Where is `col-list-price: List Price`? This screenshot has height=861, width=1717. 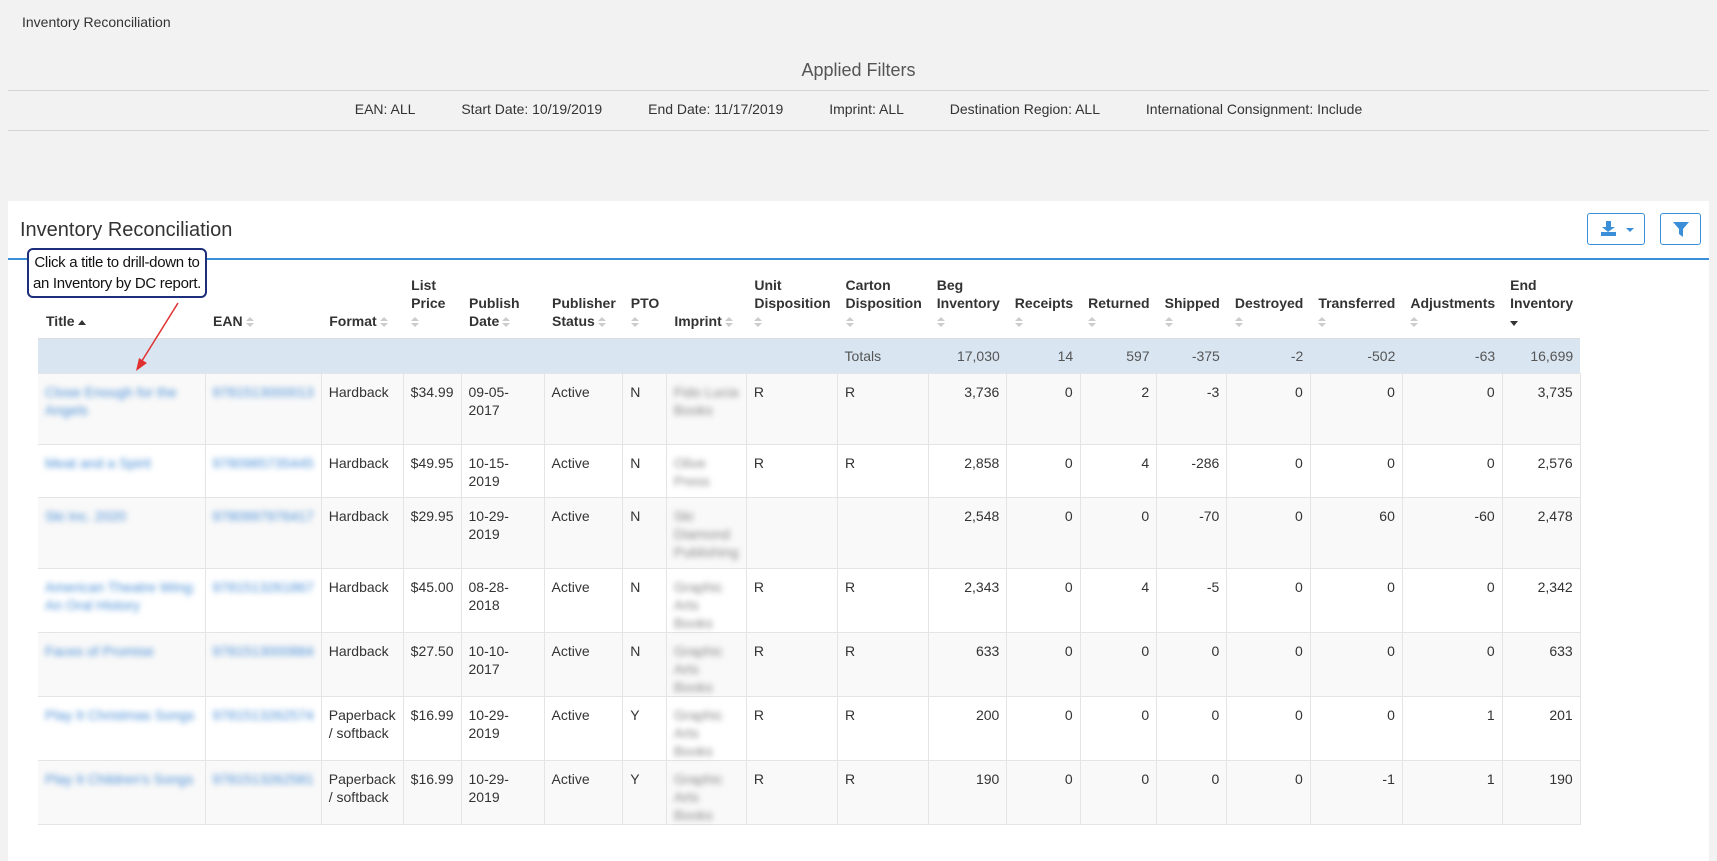 col-list-price: List Price is located at coordinates (432, 304).